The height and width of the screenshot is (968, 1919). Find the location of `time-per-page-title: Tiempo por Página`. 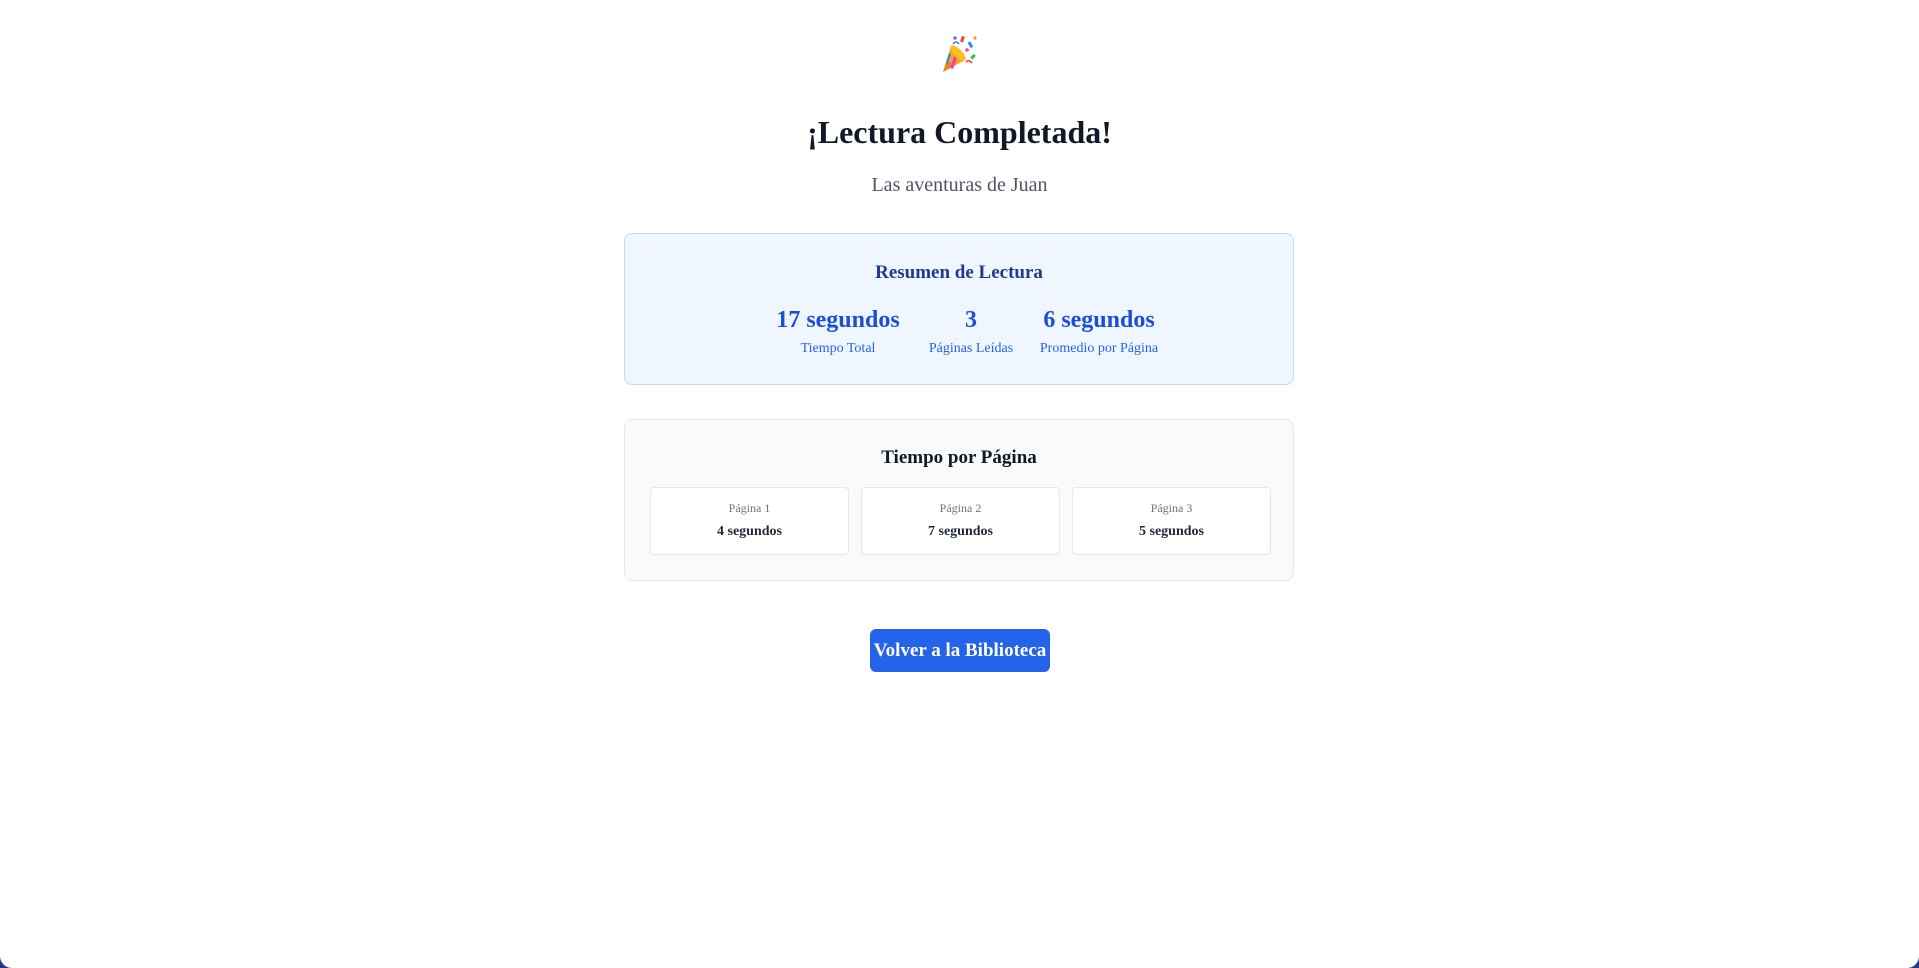

time-per-page-title: Tiempo por Página is located at coordinates (959, 457).